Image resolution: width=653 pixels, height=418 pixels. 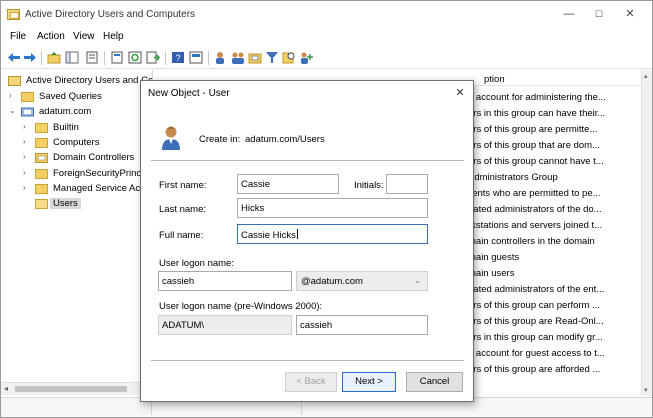 What do you see at coordinates (171, 138) in the screenshot?
I see `user-icon` at bounding box center [171, 138].